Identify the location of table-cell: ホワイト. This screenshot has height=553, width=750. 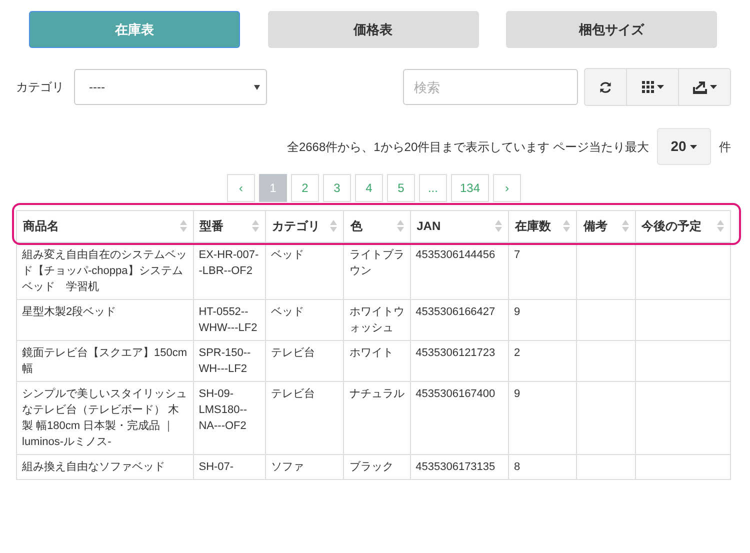
(377, 361).